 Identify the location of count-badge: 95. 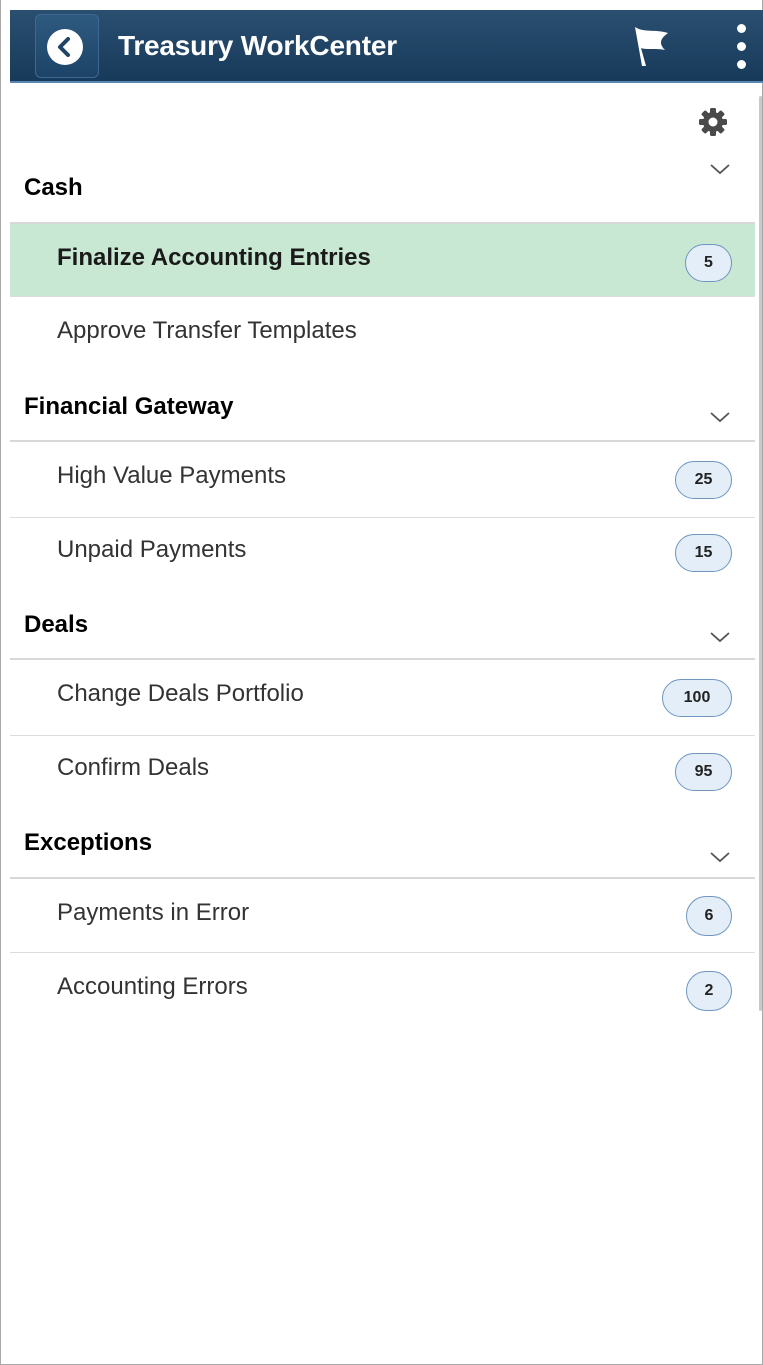
(703, 772).